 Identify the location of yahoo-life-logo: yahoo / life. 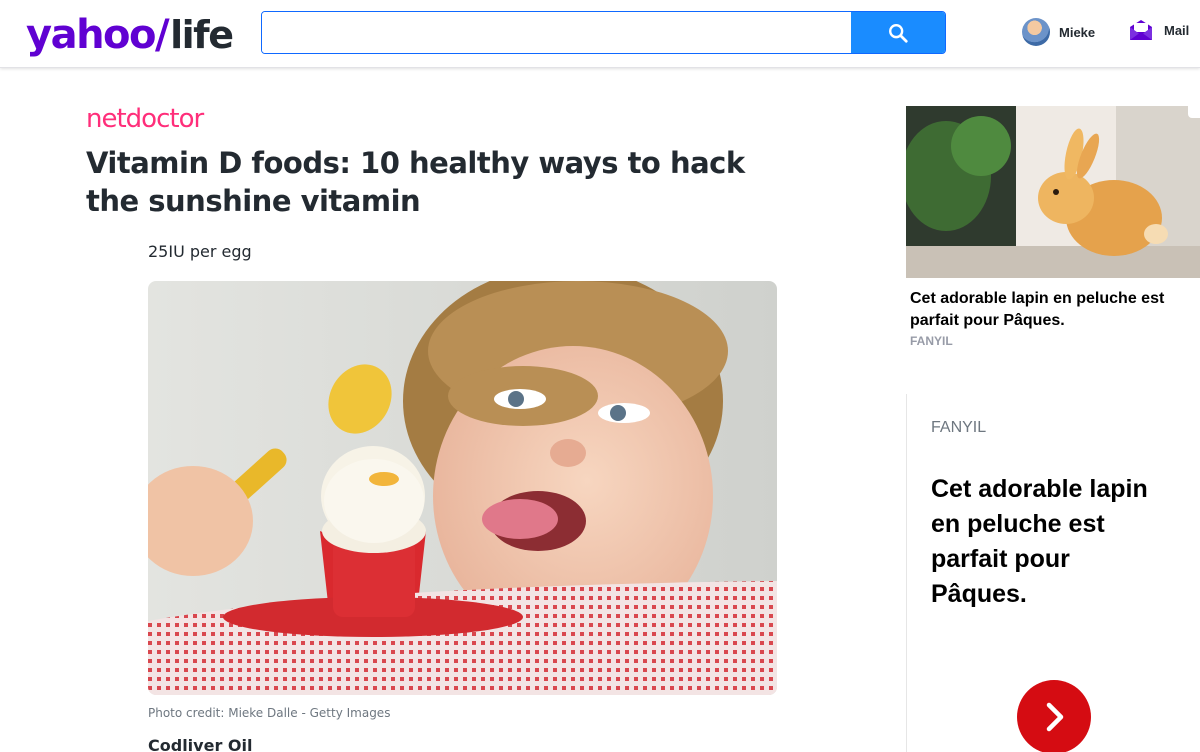
(130, 37).